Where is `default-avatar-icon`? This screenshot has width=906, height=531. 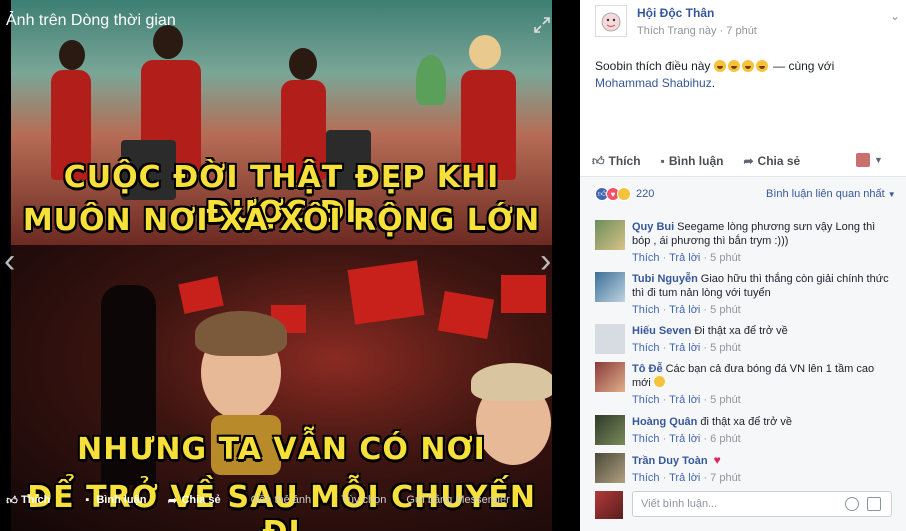 default-avatar-icon is located at coordinates (610, 339).